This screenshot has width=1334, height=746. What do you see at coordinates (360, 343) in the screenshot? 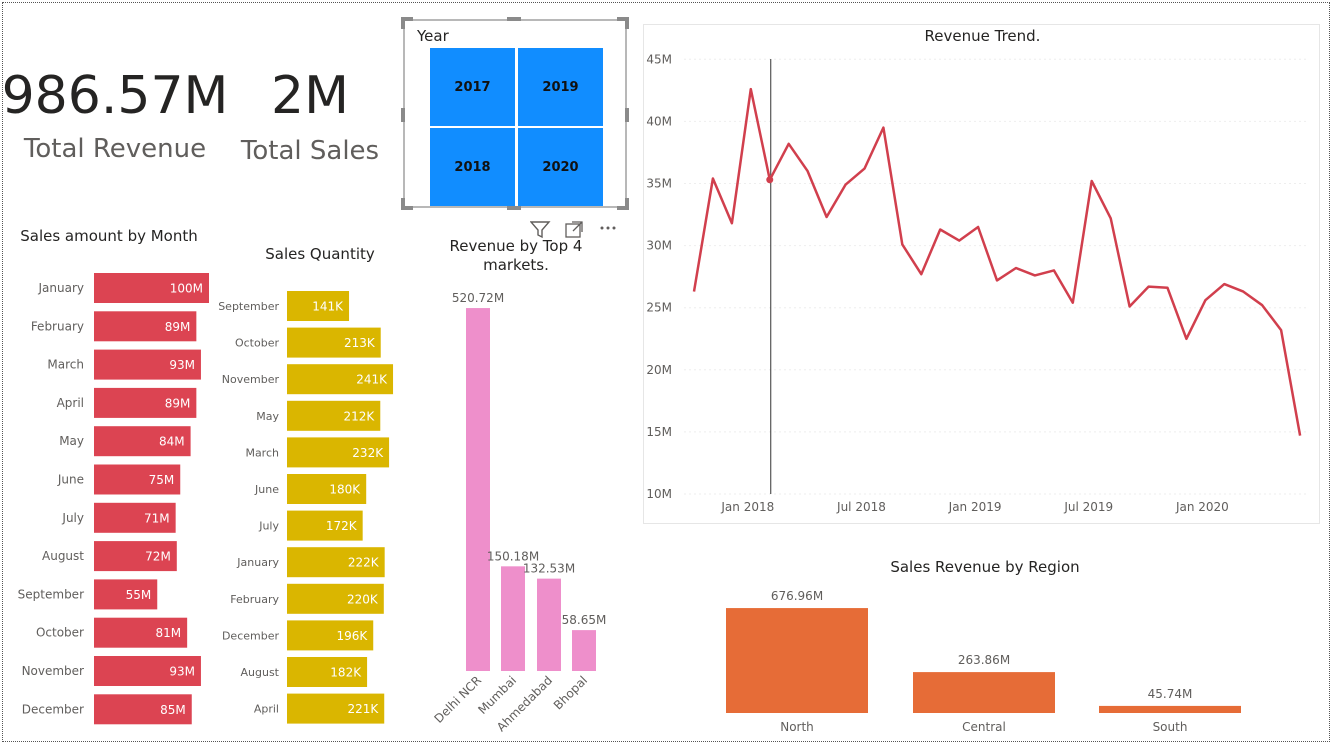
I see `data-label: 213K` at bounding box center [360, 343].